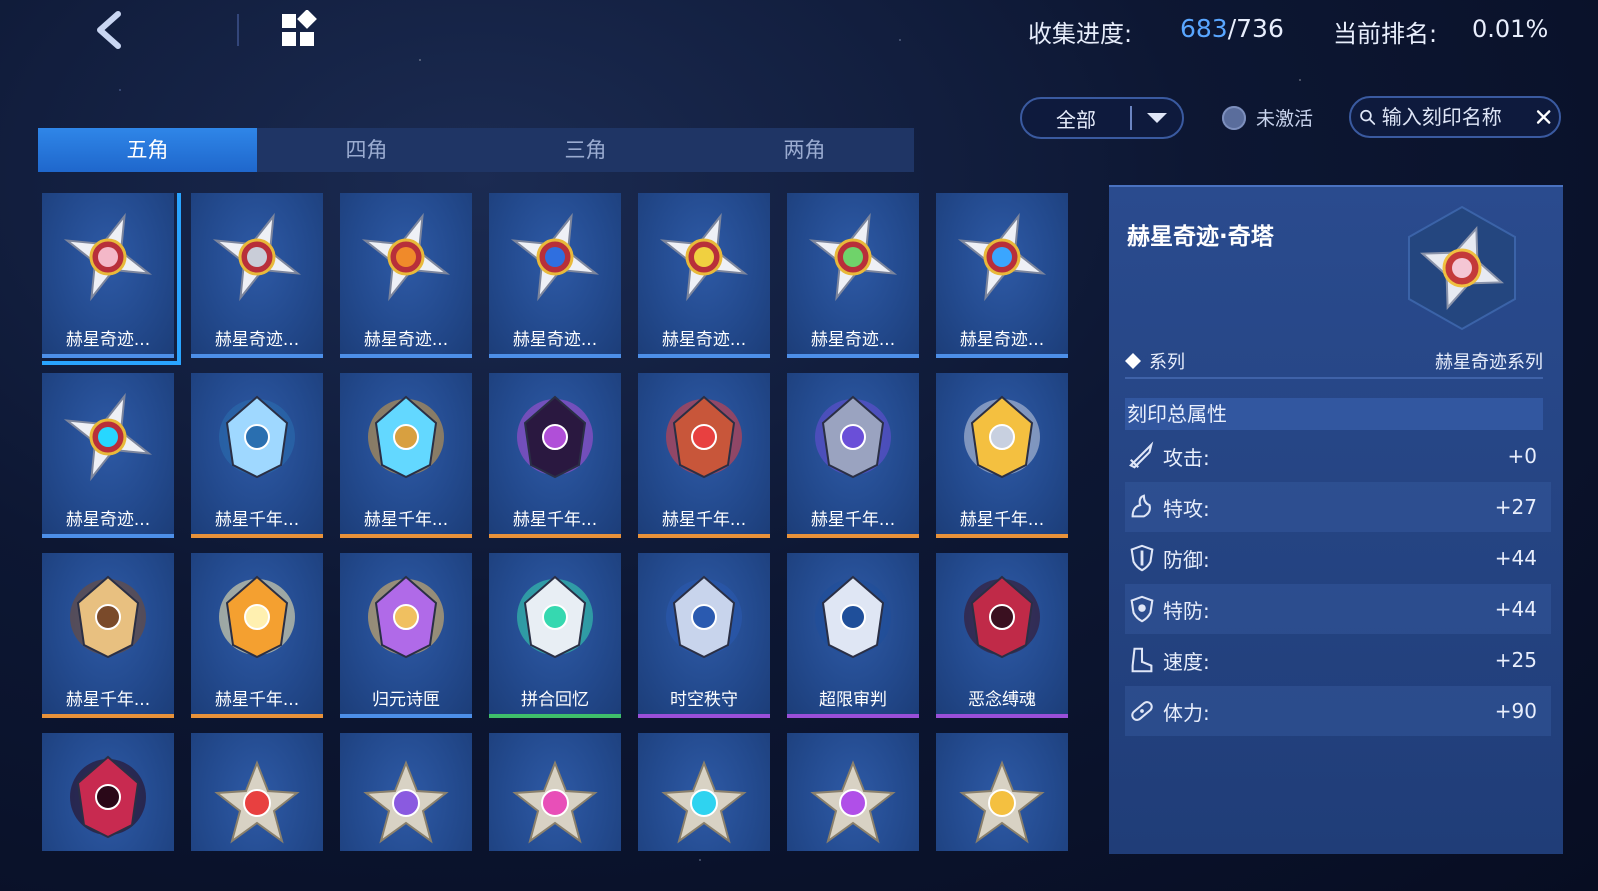  What do you see at coordinates (1157, 118) in the screenshot?
I see `caret-down-icon` at bounding box center [1157, 118].